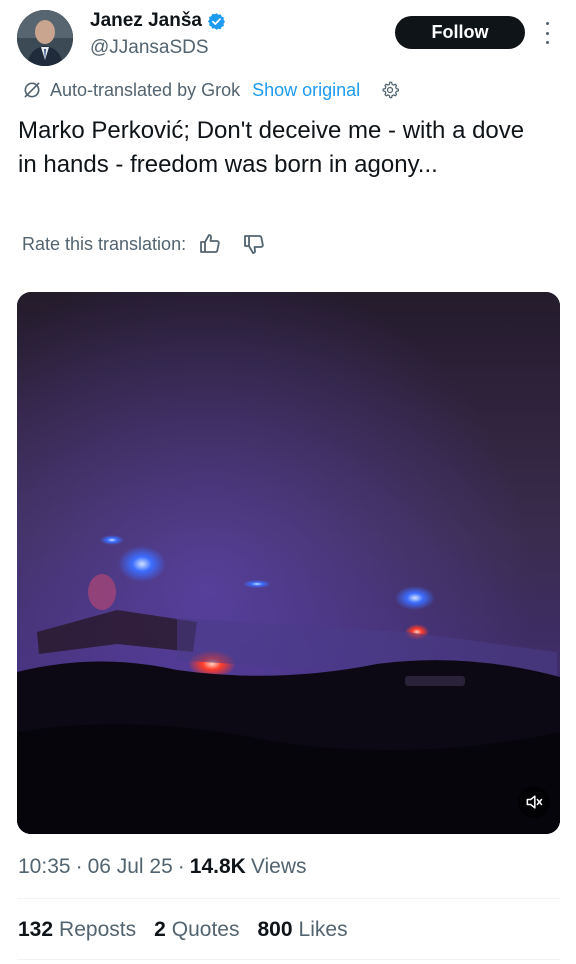 Image resolution: width=576 pixels, height=964 pixels. Describe the element at coordinates (32, 90) in the screenshot. I see `grok-icon` at that location.